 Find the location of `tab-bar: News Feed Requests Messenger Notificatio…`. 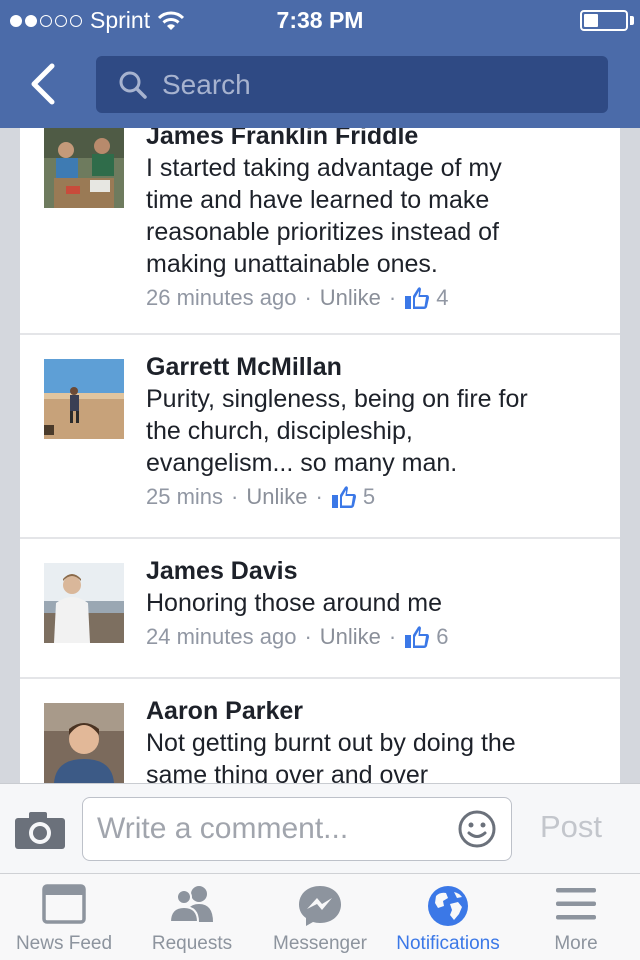

tab-bar: News Feed Requests Messenger Notificatio… is located at coordinates (320, 916).